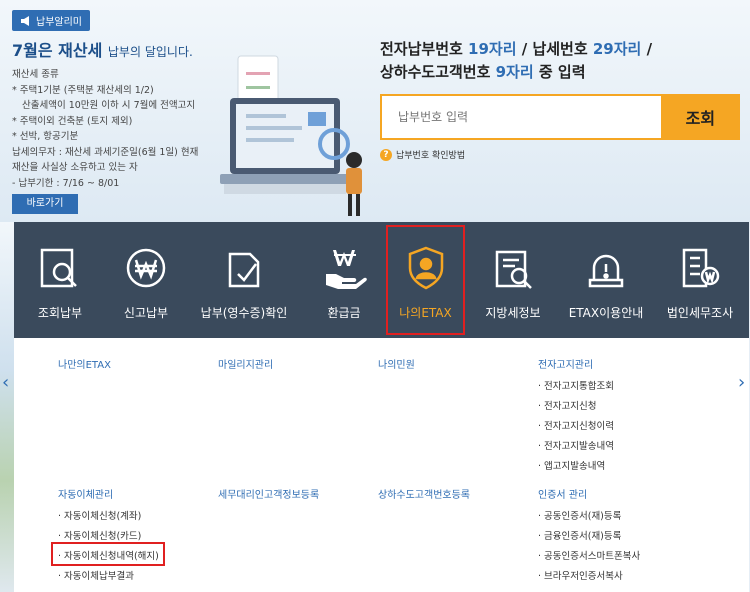  I want to click on notice-line: - 납부기한 : 7/16 ~ 8/01, so click(66, 183).